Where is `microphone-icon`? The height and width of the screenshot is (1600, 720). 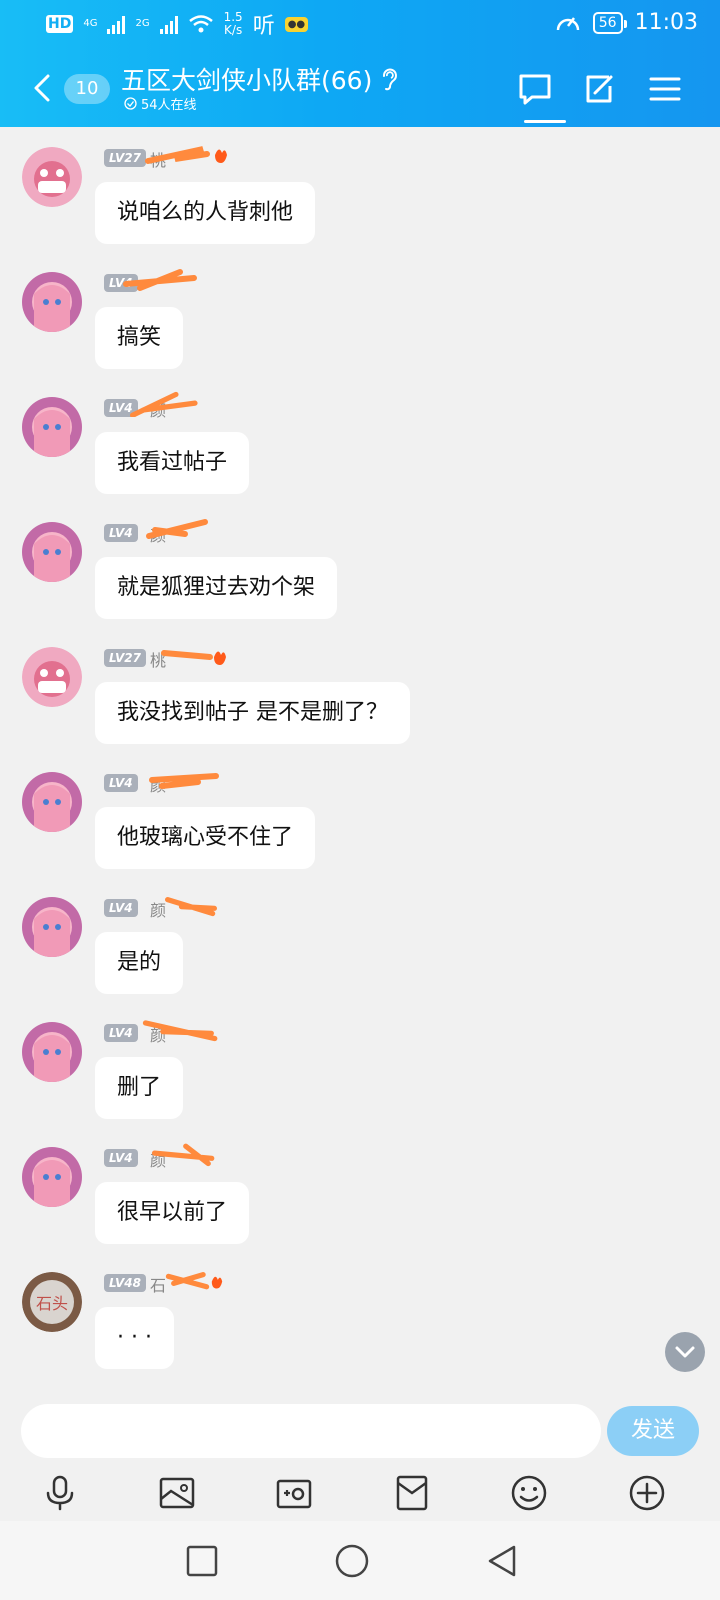
microphone-icon is located at coordinates (60, 1493).